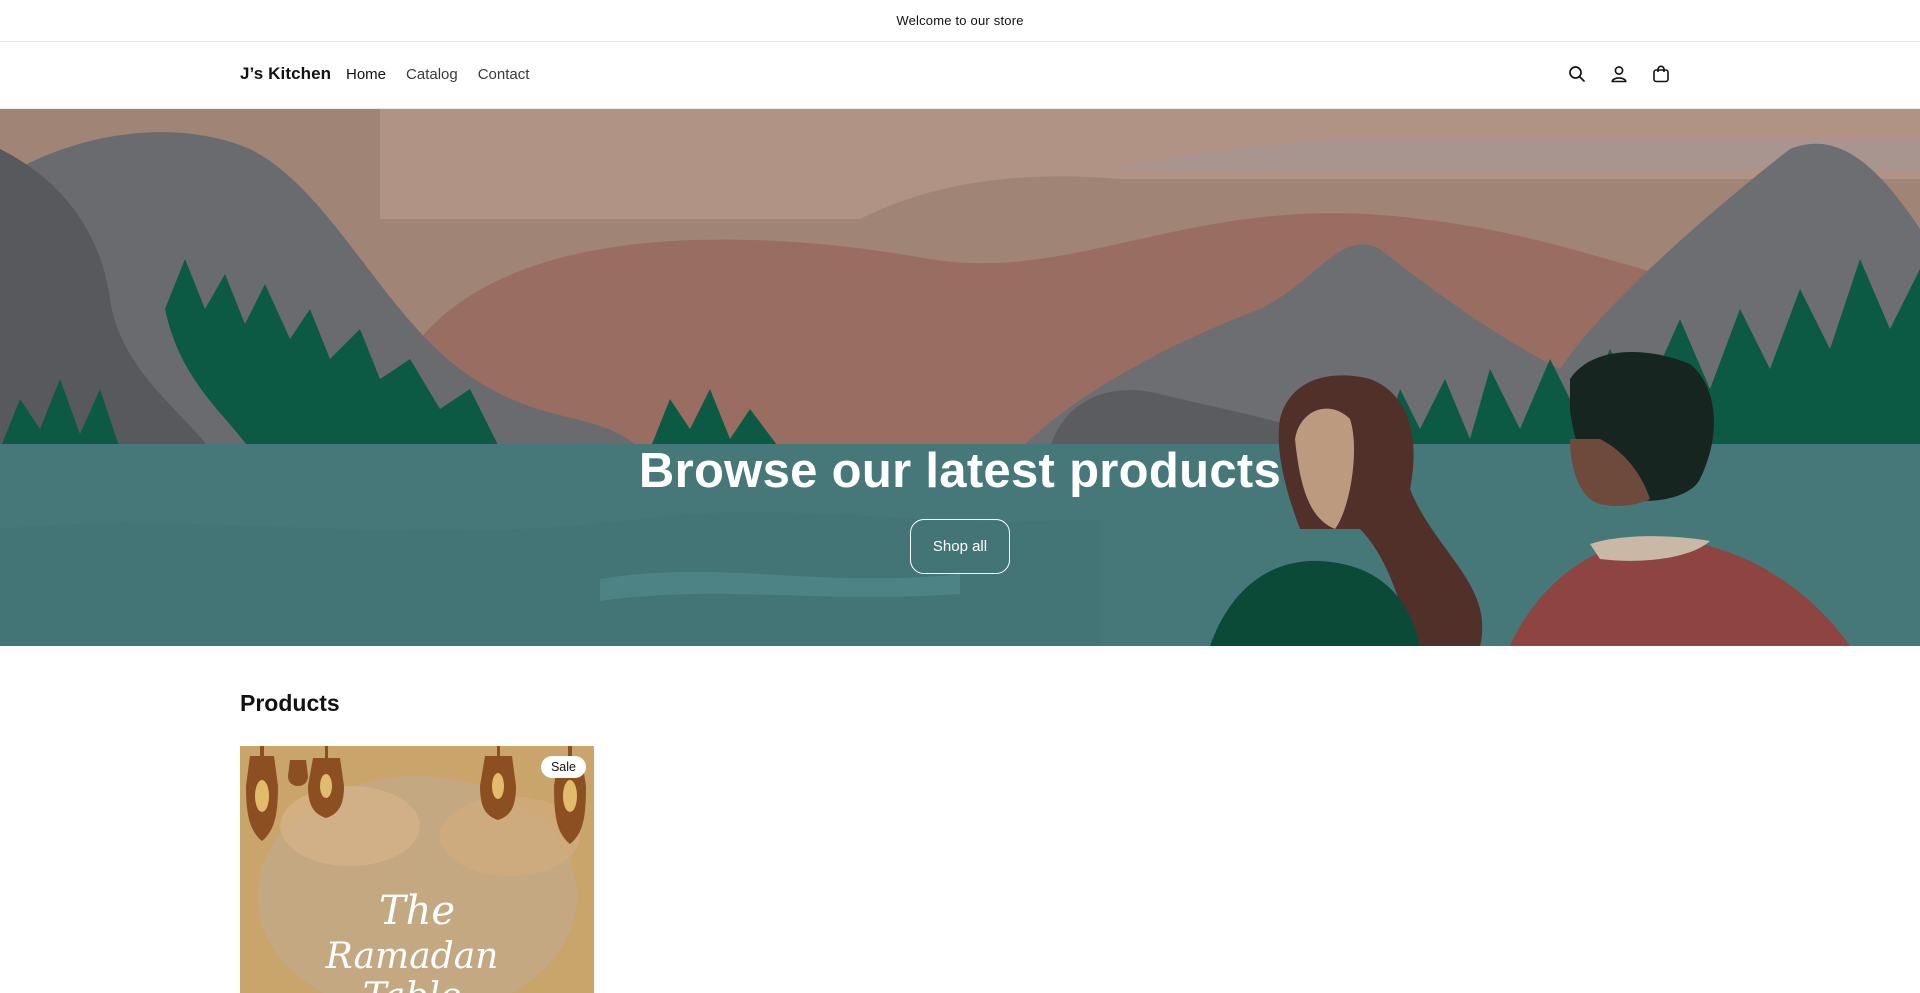 This screenshot has width=1920, height=993. What do you see at coordinates (960, 75) in the screenshot?
I see `site-header: J’s Kitchen Home Catalog Contact` at bounding box center [960, 75].